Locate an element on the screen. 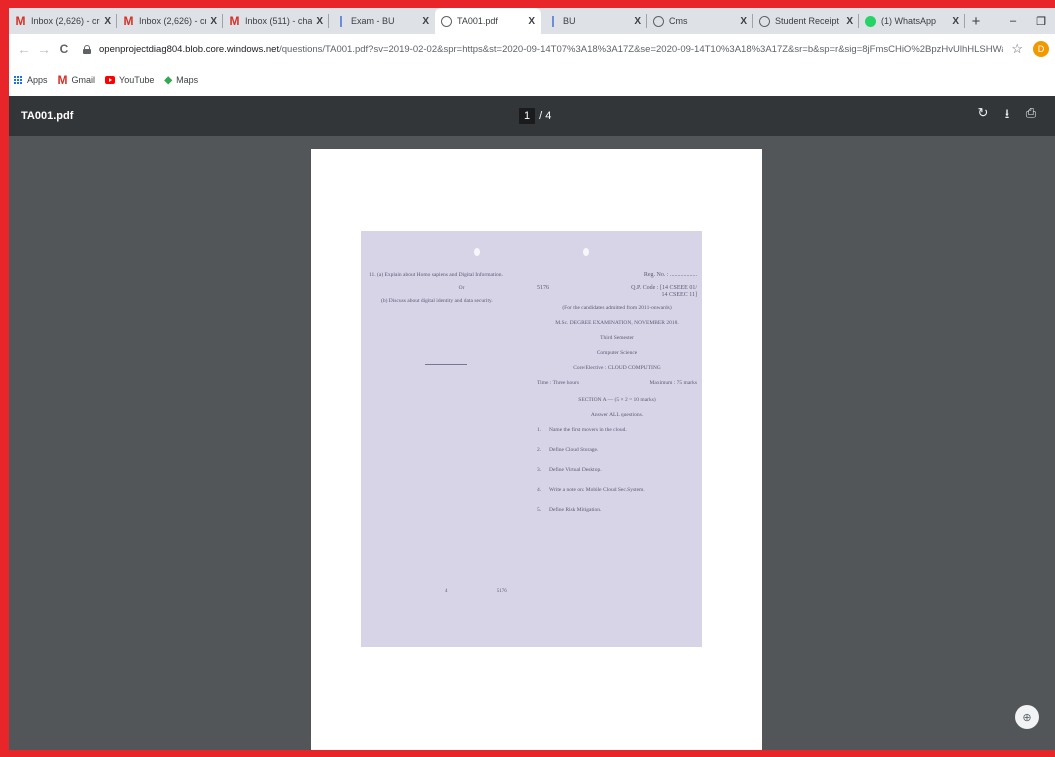 This screenshot has width=1055, height=757. globe-icon is located at coordinates (446, 21).